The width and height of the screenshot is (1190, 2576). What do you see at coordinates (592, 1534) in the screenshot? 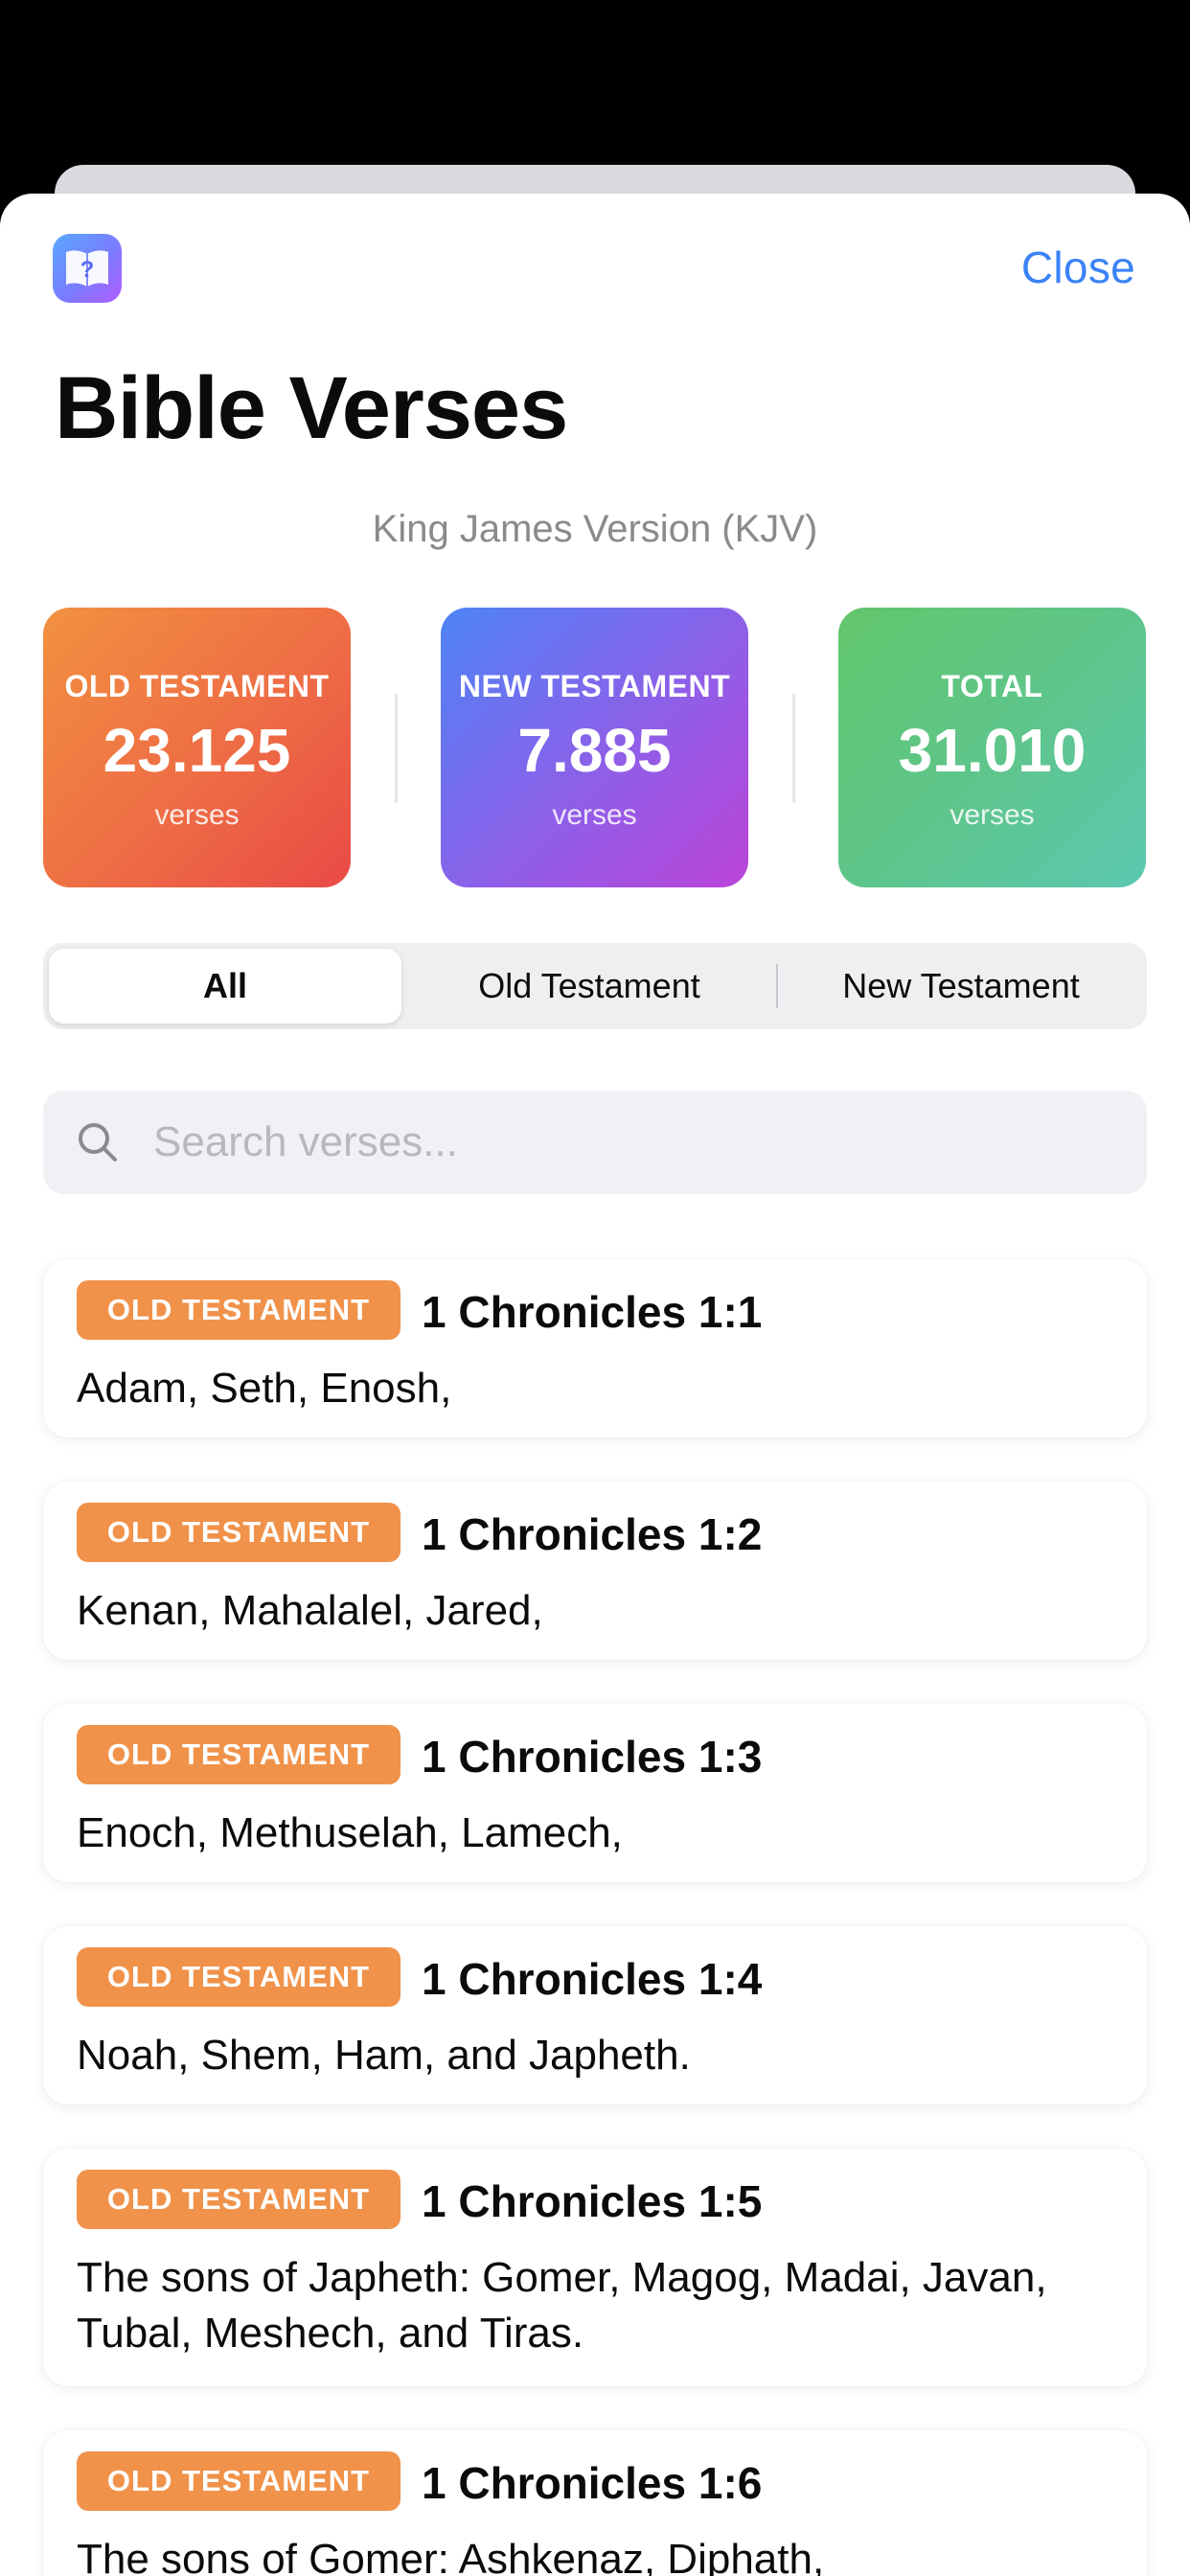
I see `verse-reference: 1 Chronicles 1:2` at bounding box center [592, 1534].